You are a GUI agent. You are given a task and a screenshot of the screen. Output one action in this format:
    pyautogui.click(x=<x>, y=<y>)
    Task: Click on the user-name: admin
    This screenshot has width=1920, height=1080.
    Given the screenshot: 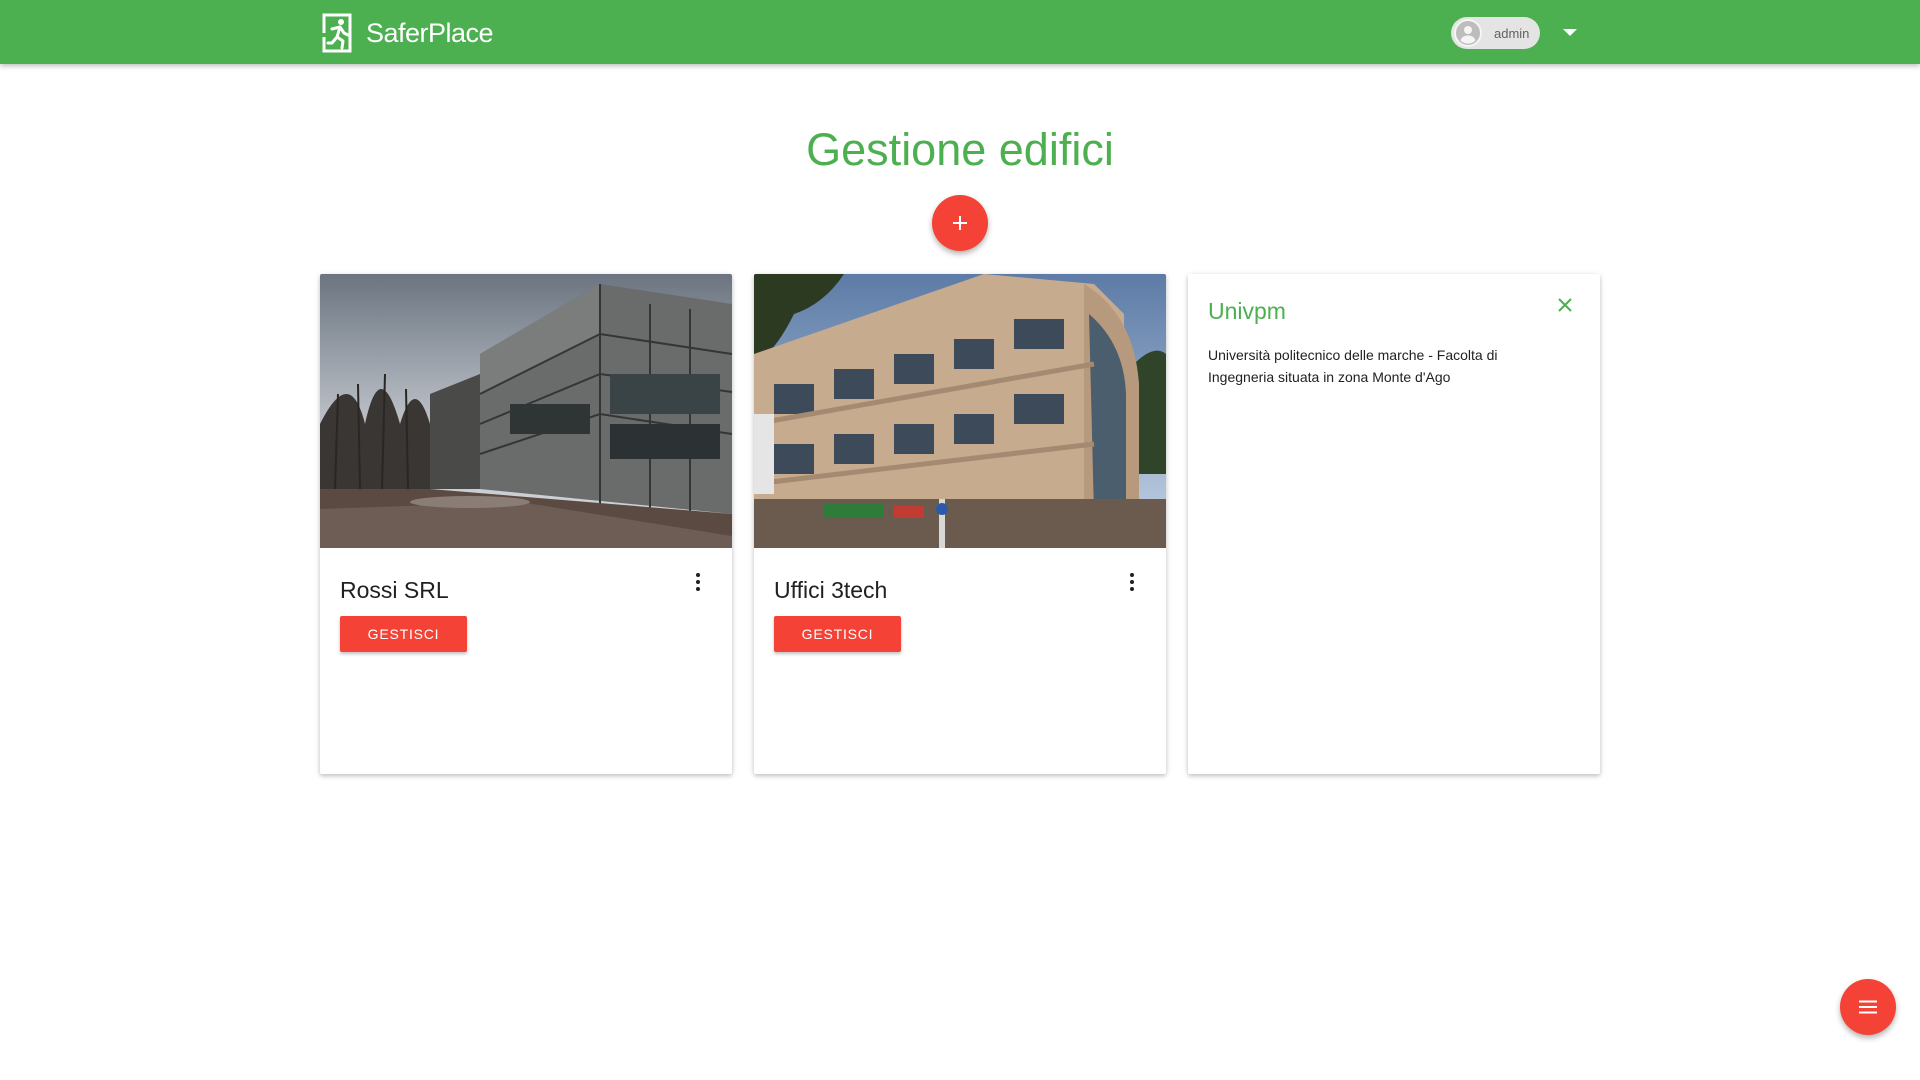 What is the action you would take?
    pyautogui.click(x=1512, y=33)
    